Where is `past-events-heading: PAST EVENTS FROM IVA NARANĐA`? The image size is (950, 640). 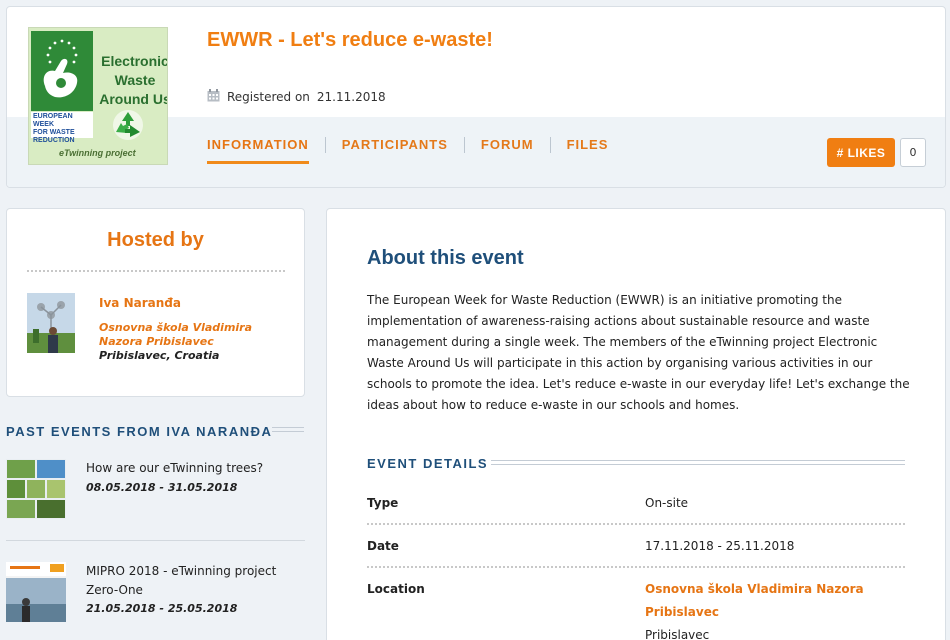
past-events-heading: PAST EVENTS FROM IVA NARANĐA is located at coordinates (139, 431).